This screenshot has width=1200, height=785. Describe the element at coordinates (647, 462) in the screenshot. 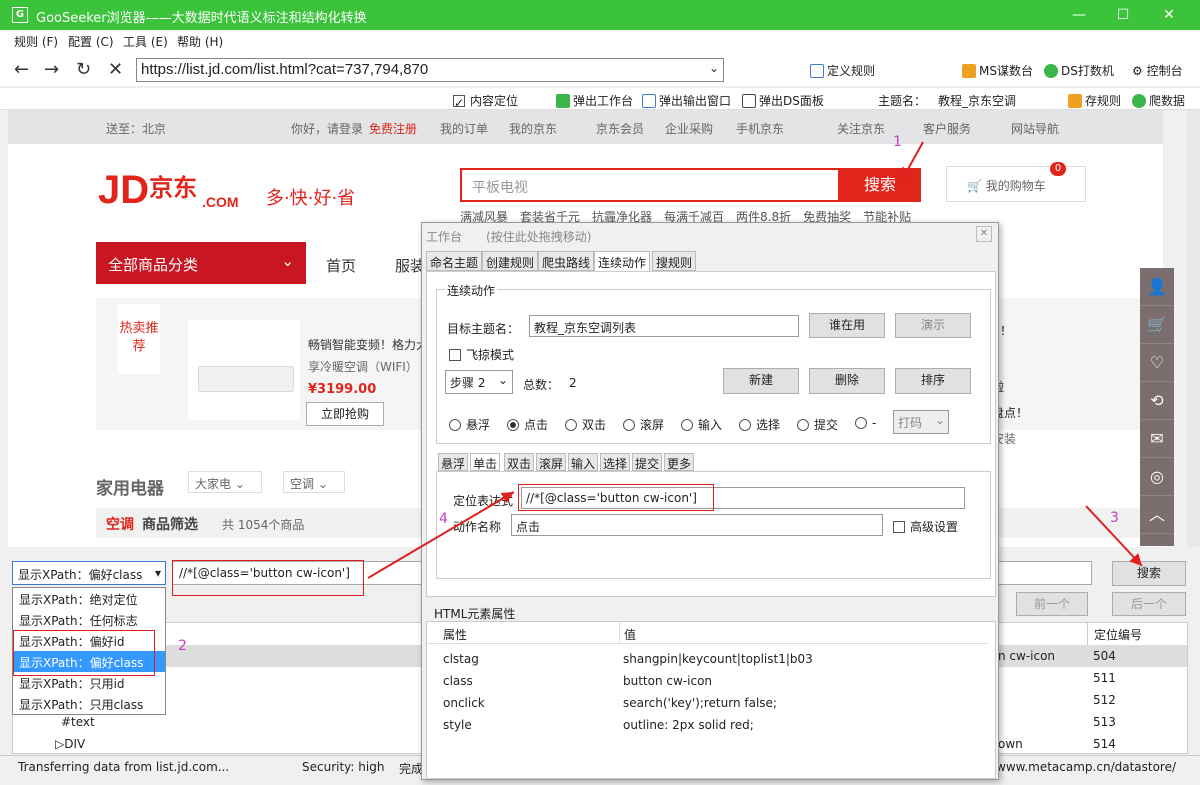

I see `subtab-submit: 提交` at that location.